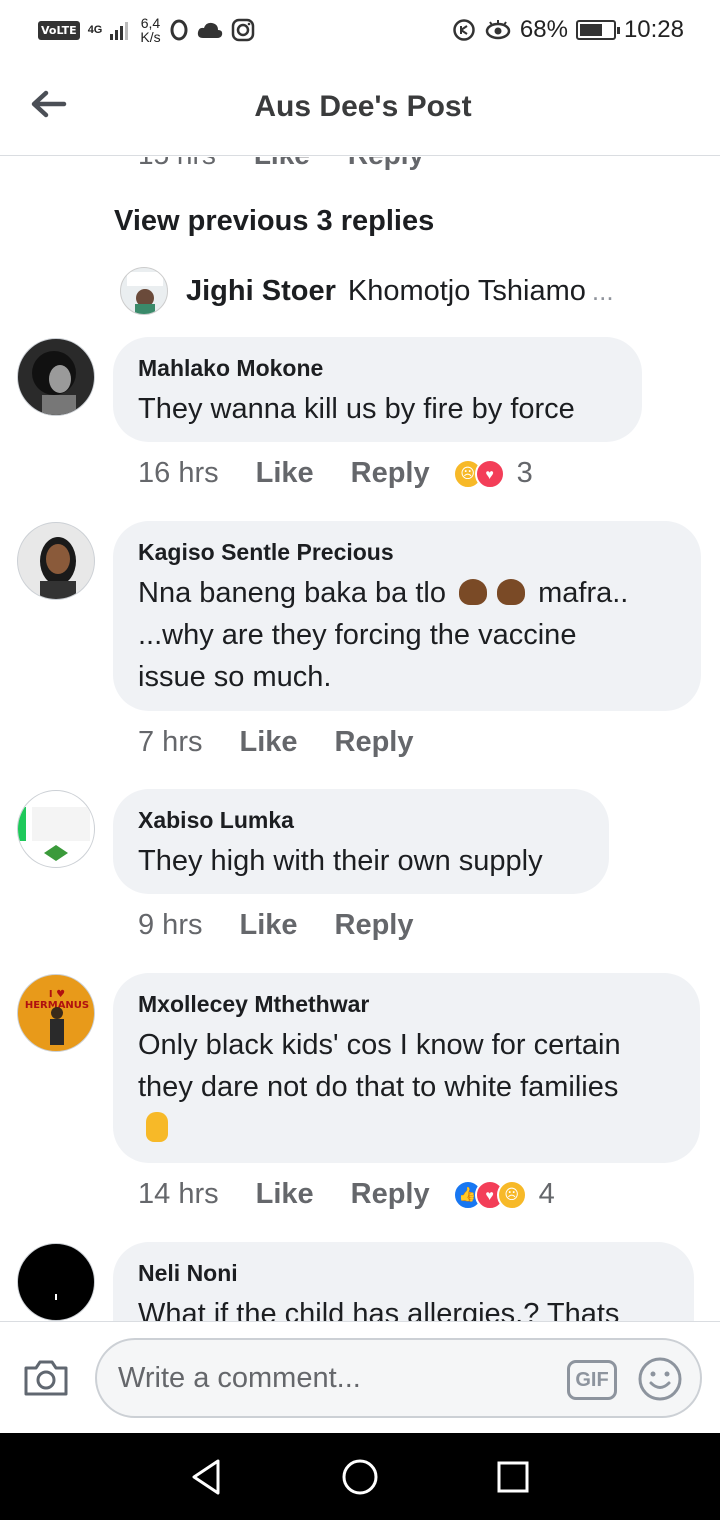 The image size is (720, 1520). Describe the element at coordinates (546, 1194) in the screenshot. I see `reaction-count: 4` at that location.